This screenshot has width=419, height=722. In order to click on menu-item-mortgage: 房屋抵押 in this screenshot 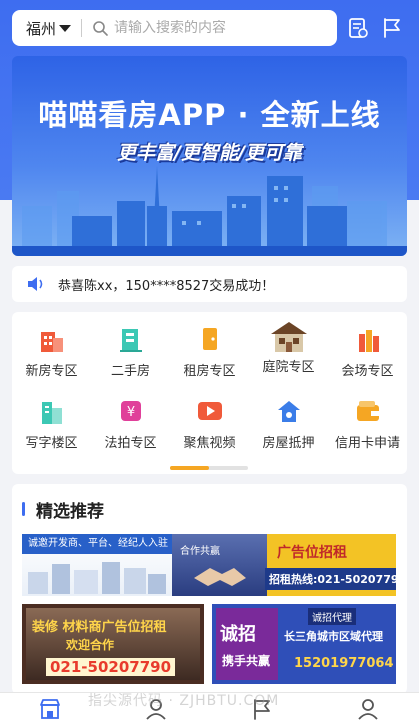, I will do `click(288, 417)`.